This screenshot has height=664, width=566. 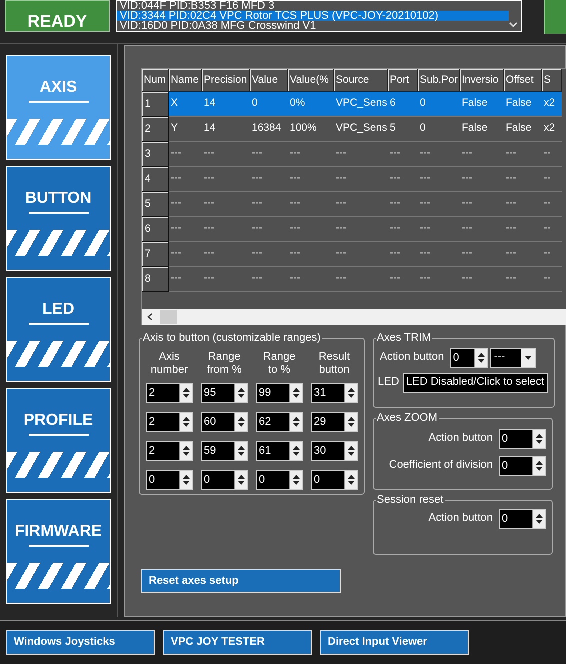 I want to click on group-title: Session reset, so click(x=410, y=500).